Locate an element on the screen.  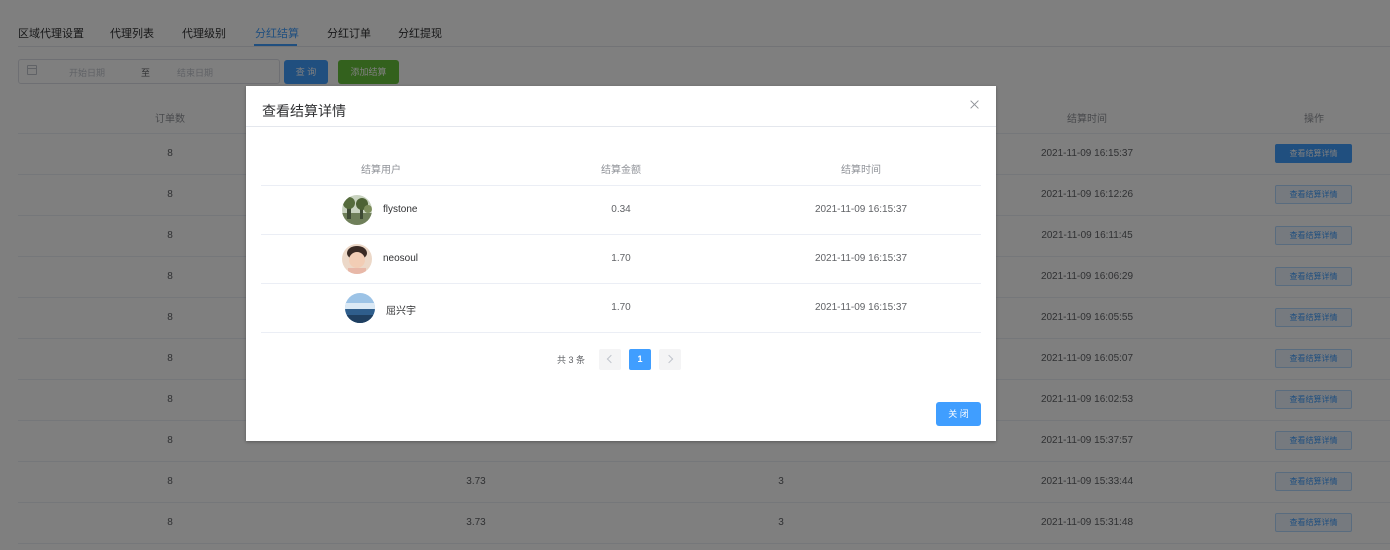
user-name: neosoul is located at coordinates (401, 258).